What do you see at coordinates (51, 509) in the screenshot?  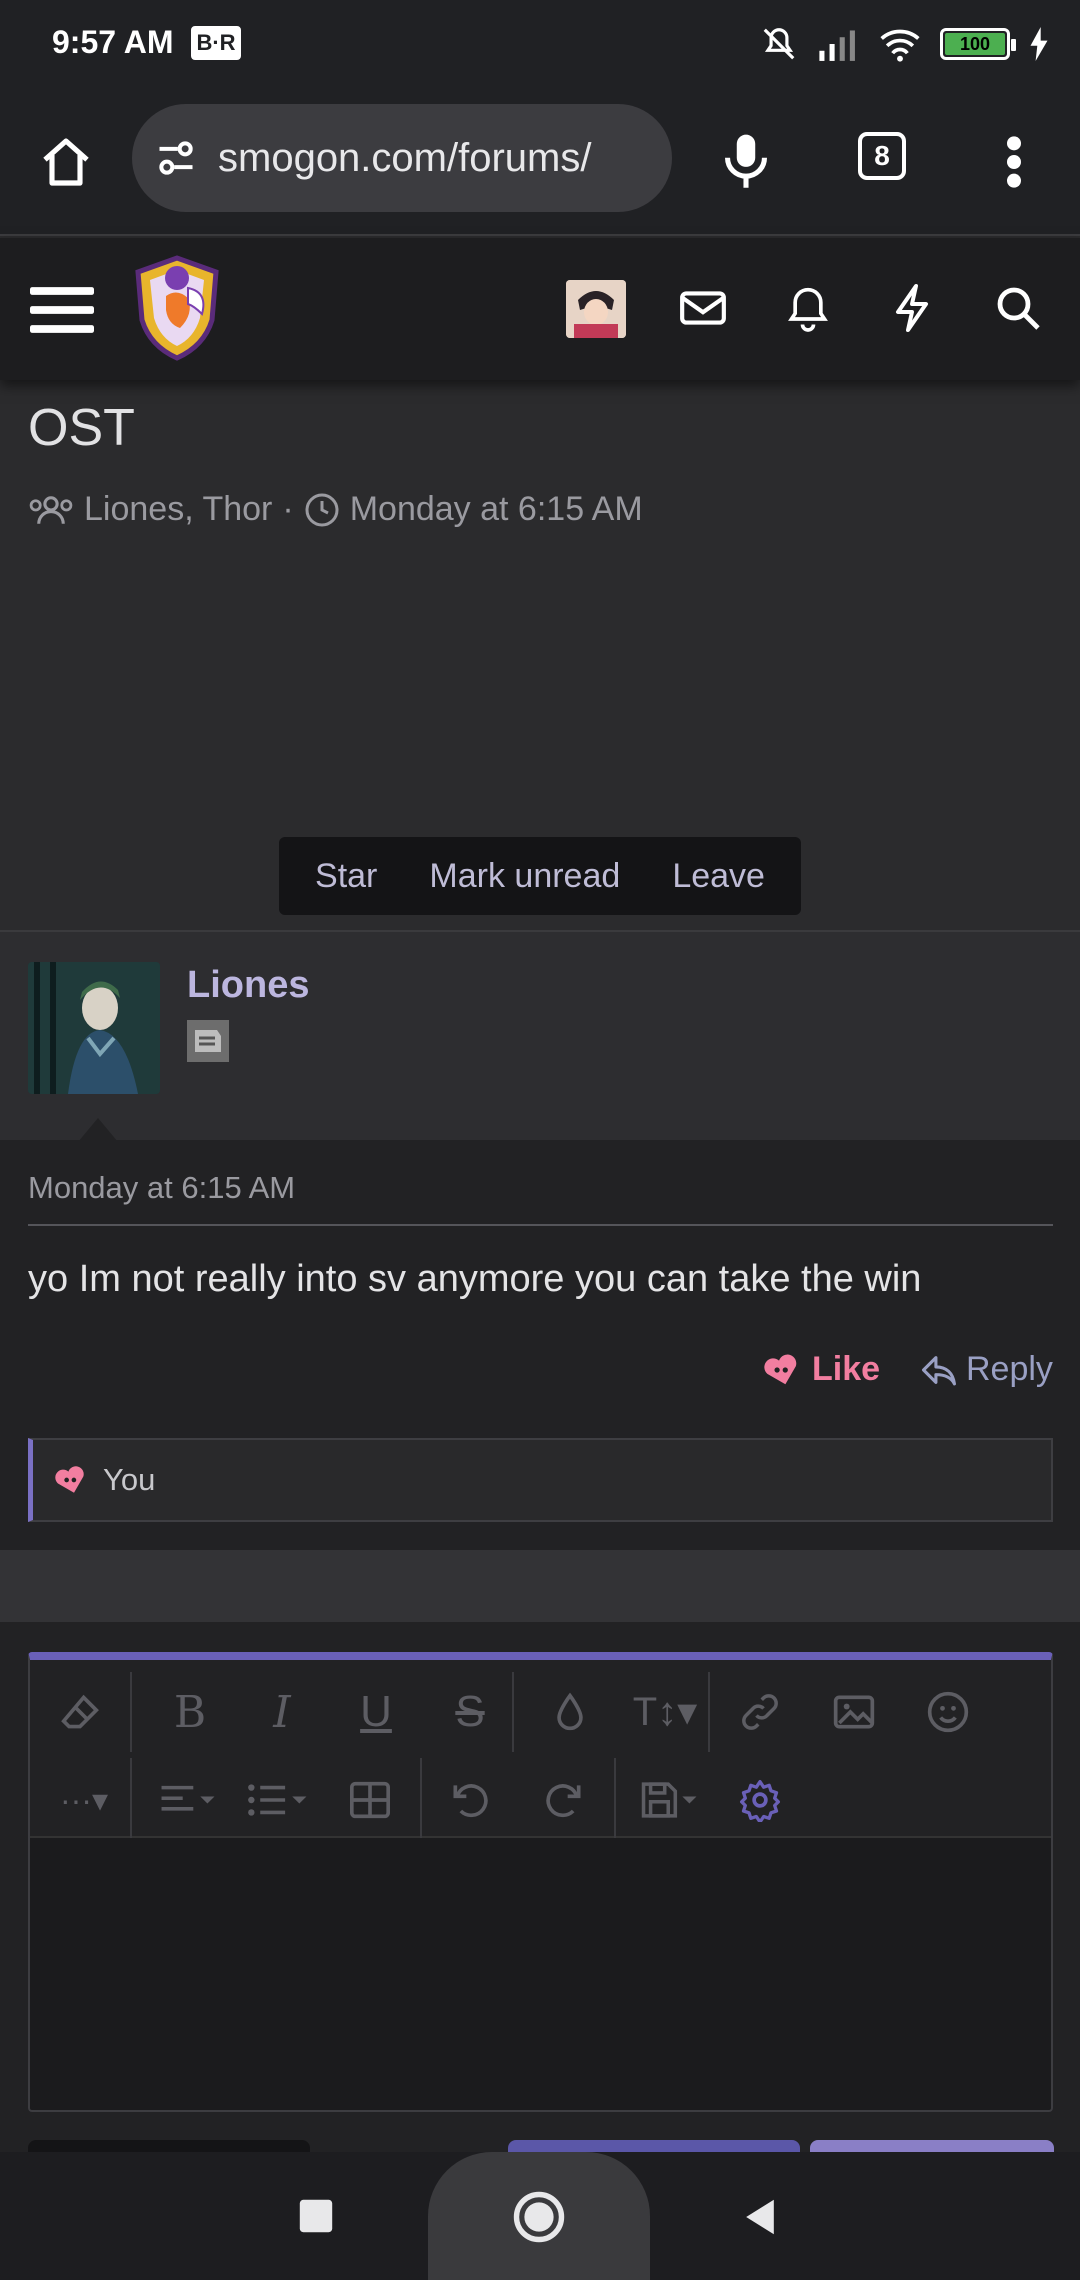 I see `users-icon` at bounding box center [51, 509].